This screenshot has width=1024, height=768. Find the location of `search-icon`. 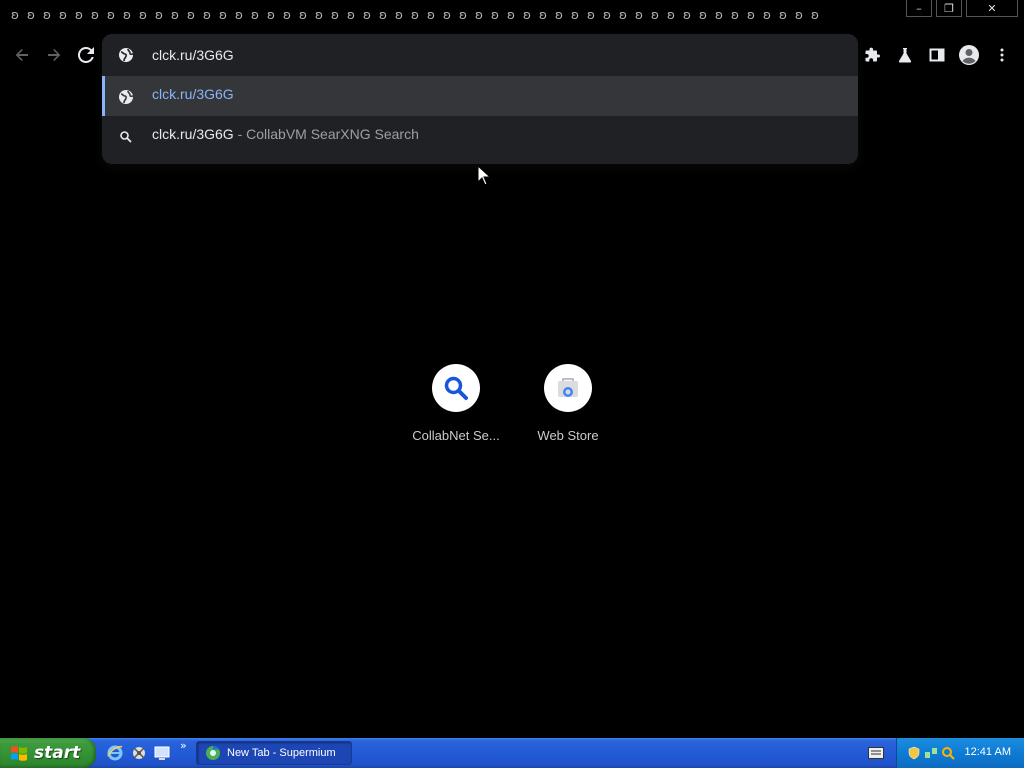

search-icon is located at coordinates (948, 753).